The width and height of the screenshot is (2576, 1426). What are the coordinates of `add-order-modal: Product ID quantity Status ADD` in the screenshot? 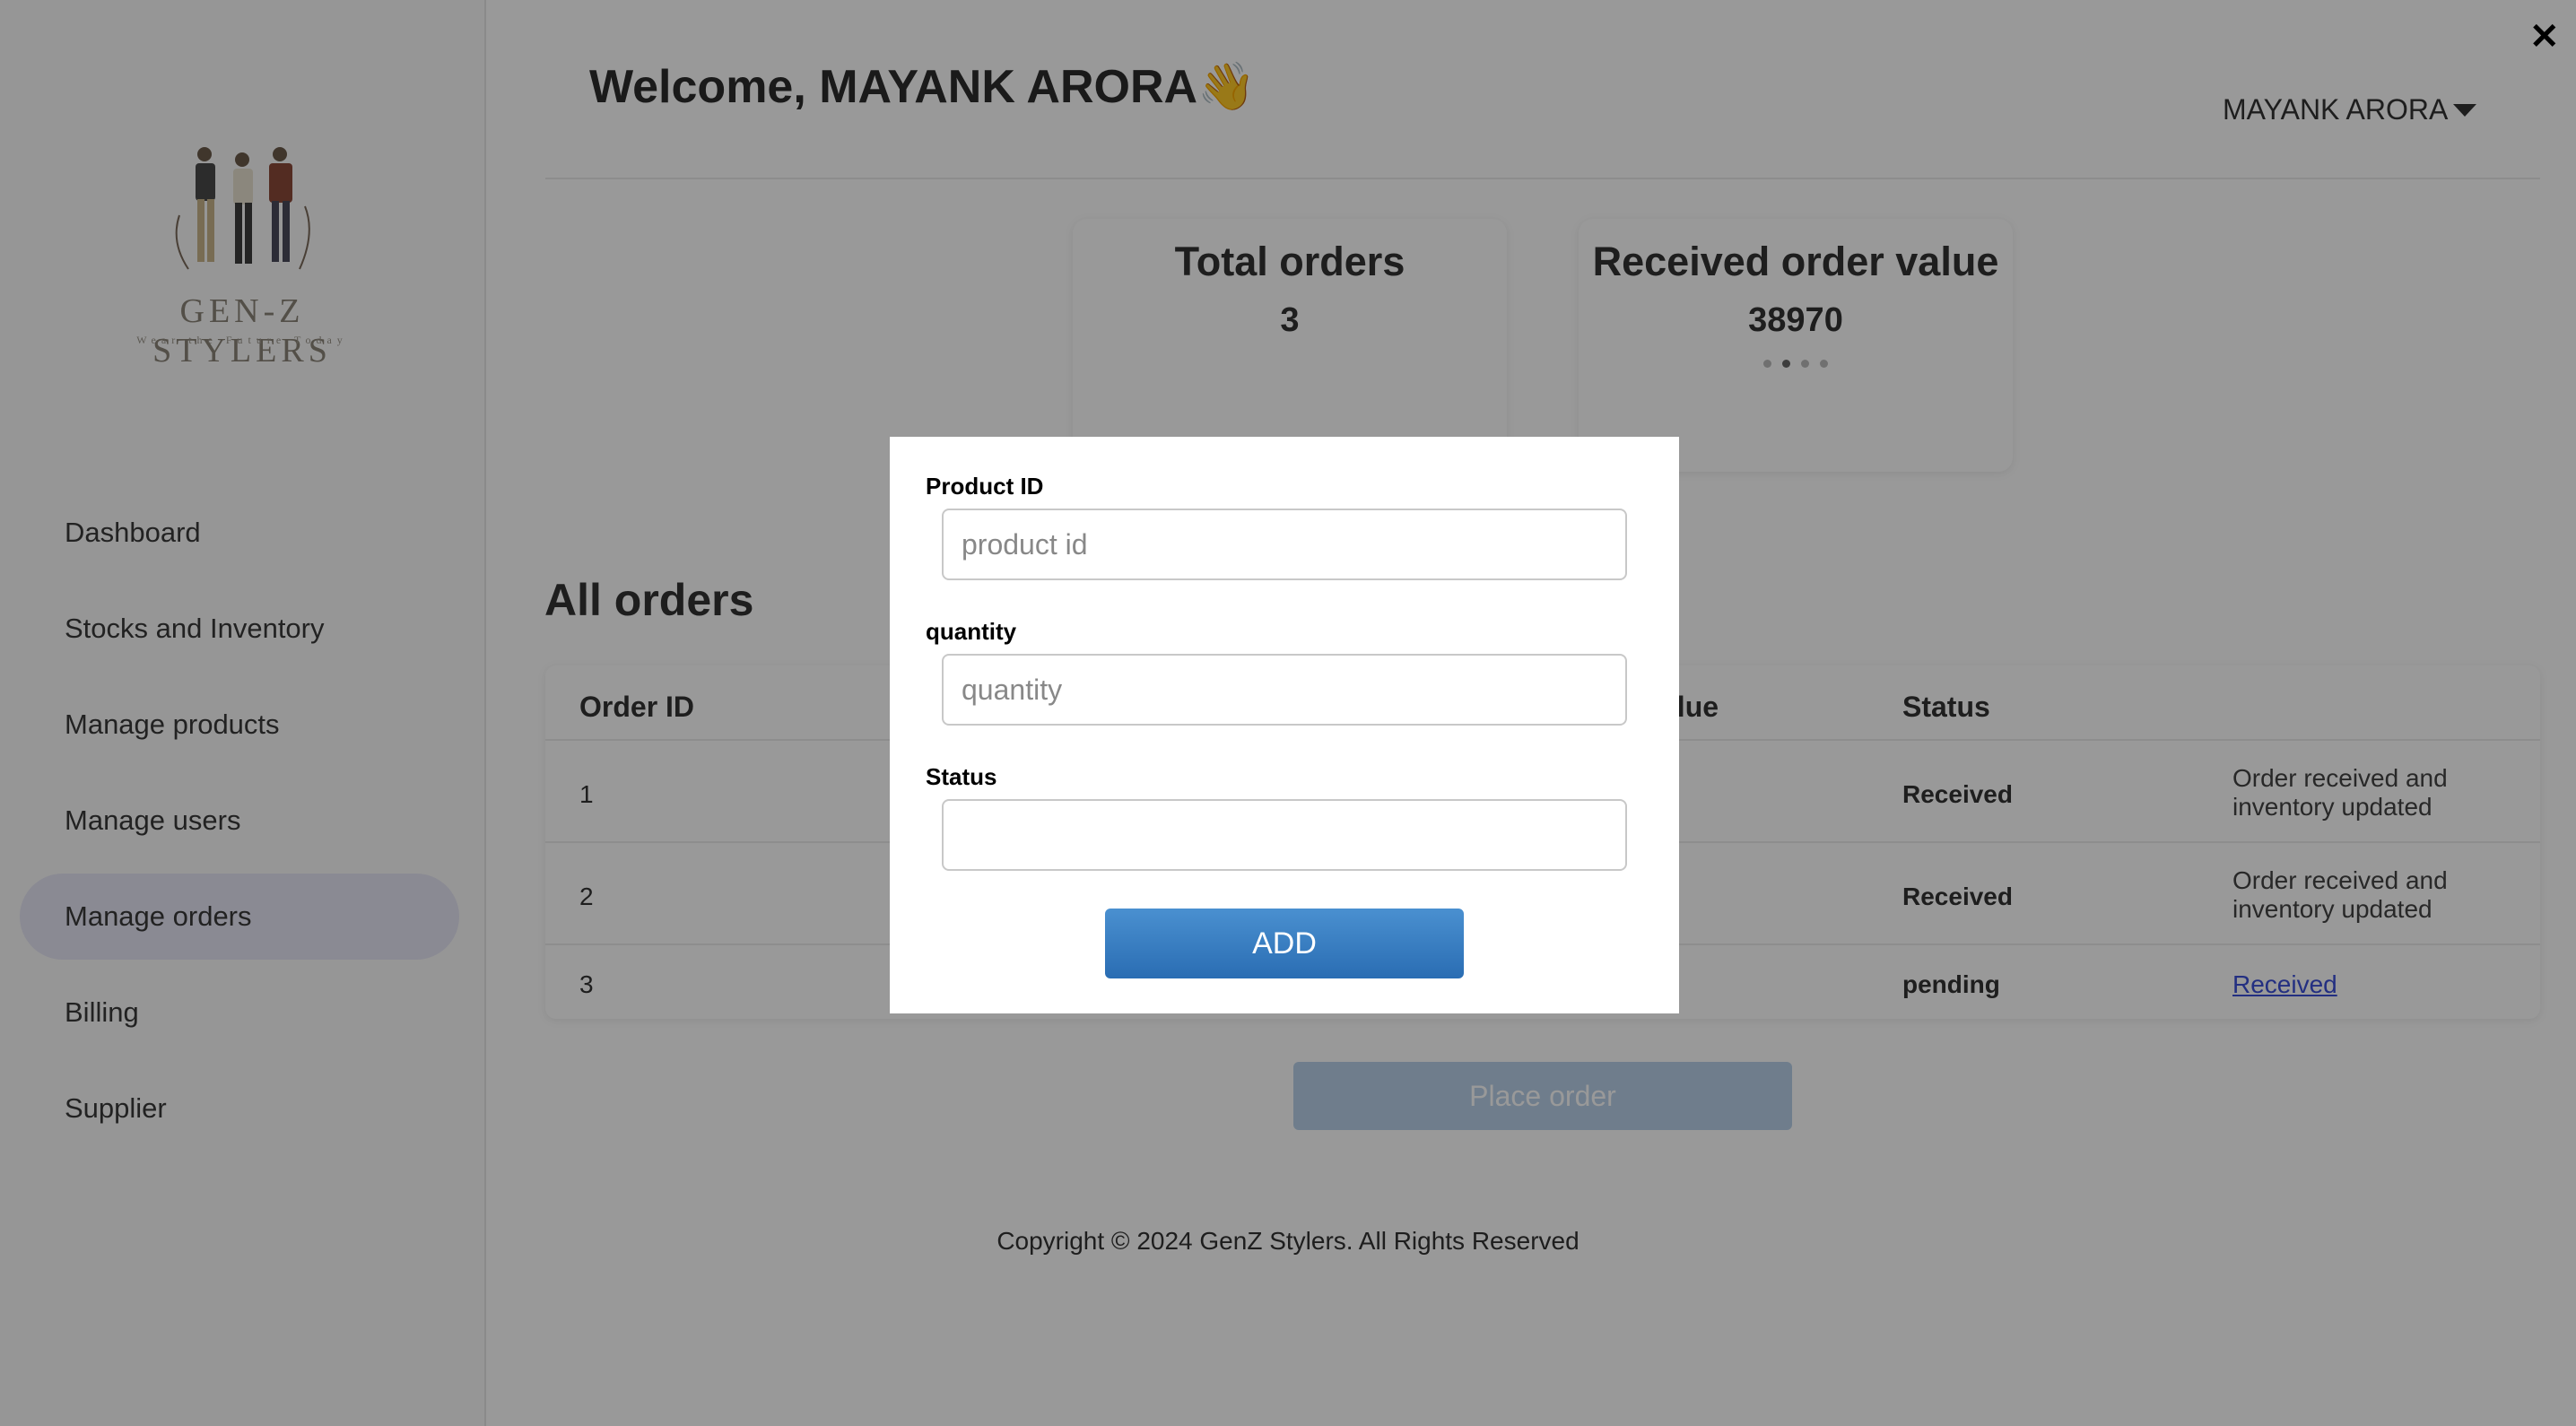 It's located at (1284, 725).